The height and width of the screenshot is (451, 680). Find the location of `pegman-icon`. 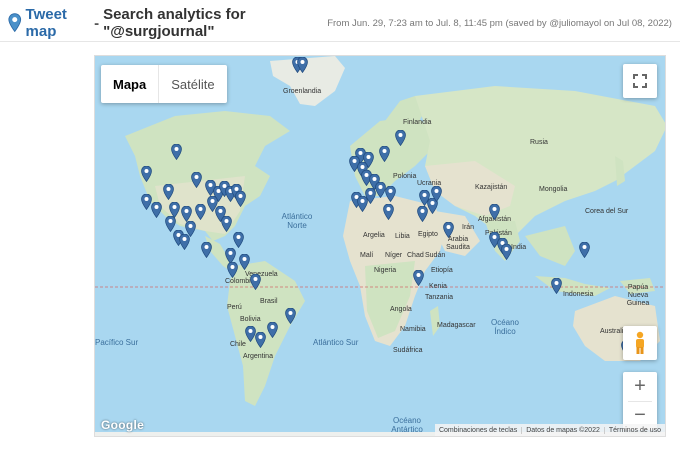

pegman-icon is located at coordinates (640, 342).